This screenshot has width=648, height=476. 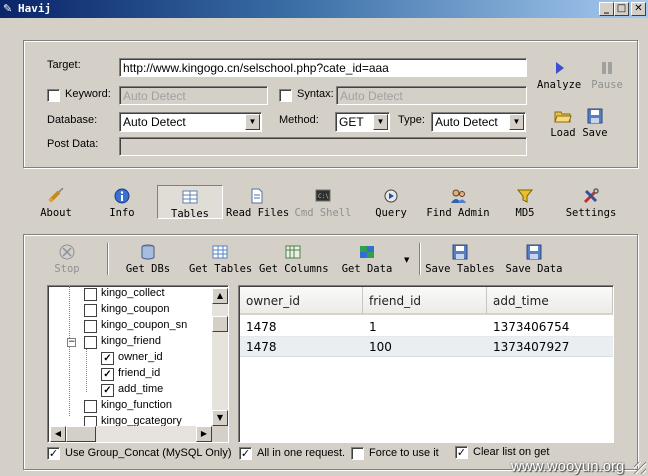 I want to click on pause-button: Pause, so click(x=607, y=75).